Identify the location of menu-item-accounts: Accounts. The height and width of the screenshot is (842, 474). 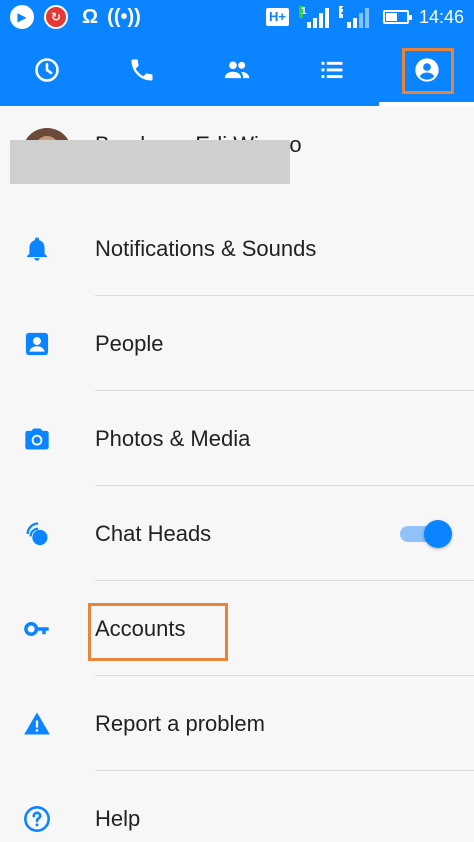
(237, 629).